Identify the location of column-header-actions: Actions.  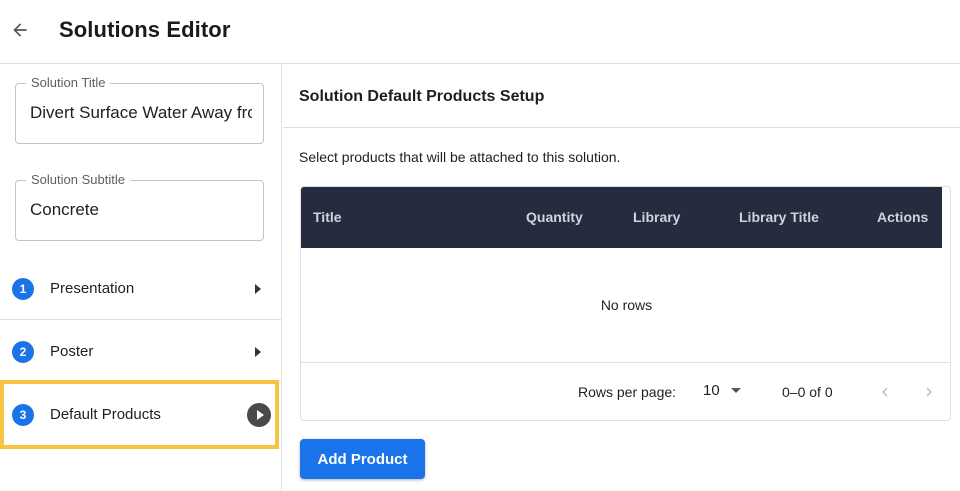
(902, 217).